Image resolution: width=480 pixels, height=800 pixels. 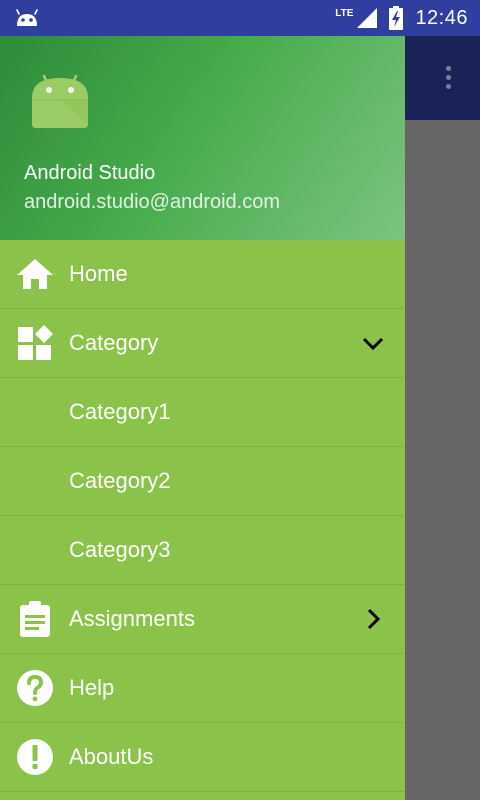 I want to click on clipboard-icon, so click(x=35, y=619).